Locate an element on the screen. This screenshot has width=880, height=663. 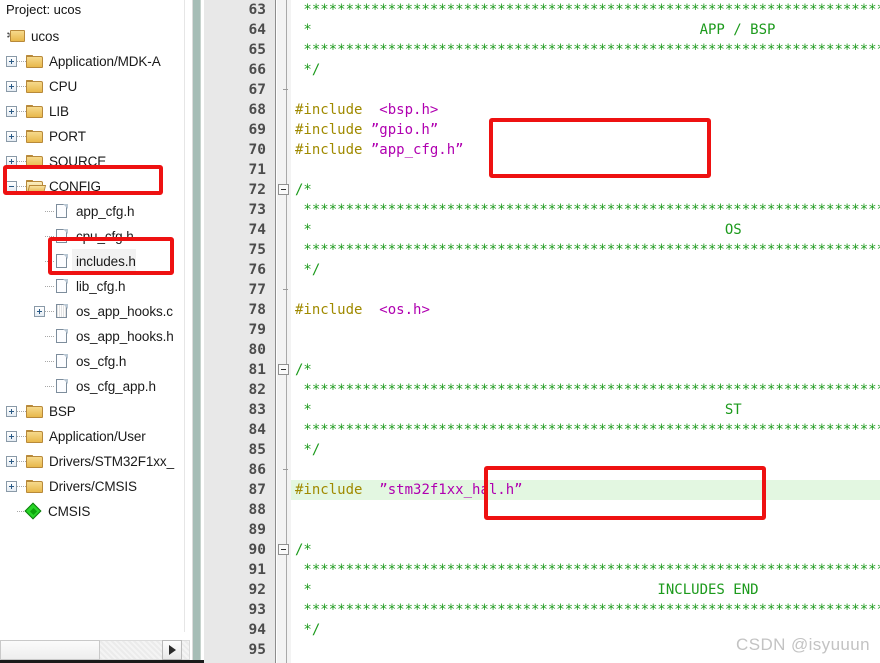
code-line: 64 * APP / BSP is located at coordinates (542, 30).